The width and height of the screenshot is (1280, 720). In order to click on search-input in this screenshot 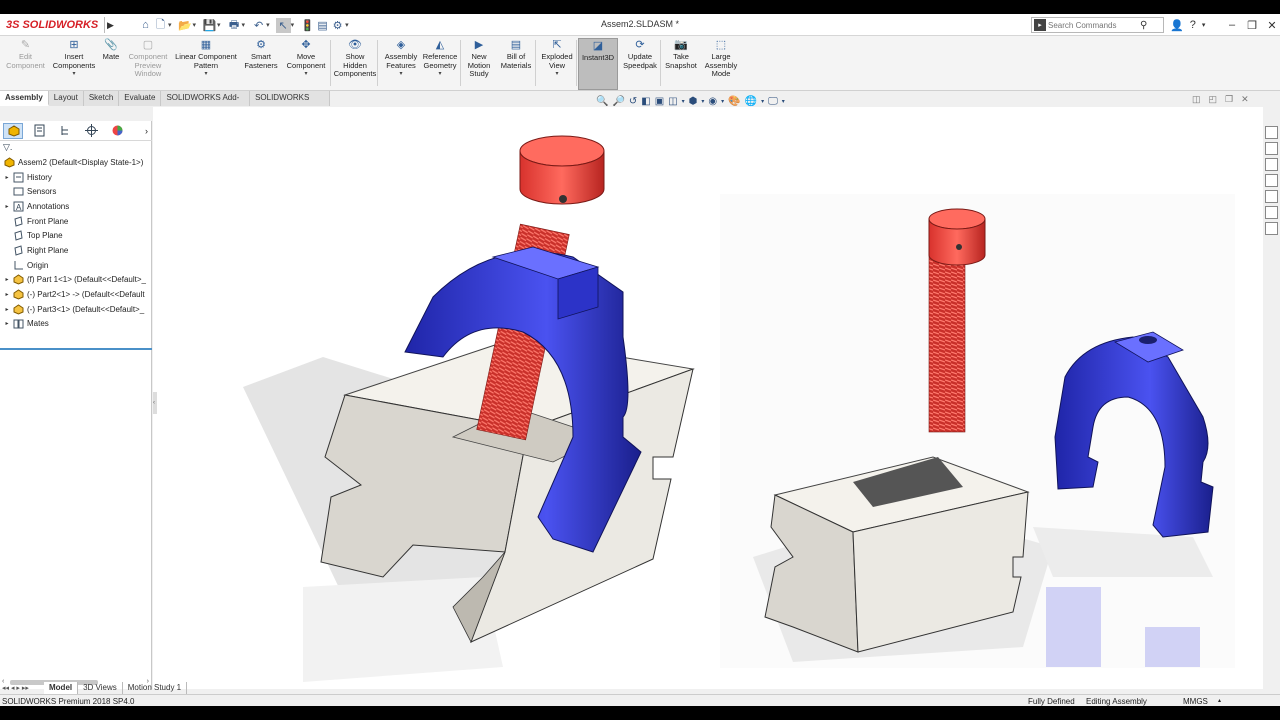, I will do `click(1094, 25)`.